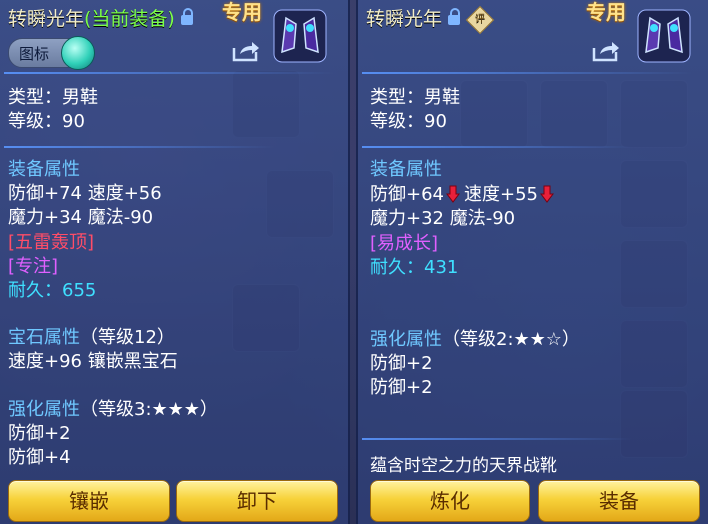  I want to click on gem-attr-row: 宝石属性（等级12）, so click(91, 338).